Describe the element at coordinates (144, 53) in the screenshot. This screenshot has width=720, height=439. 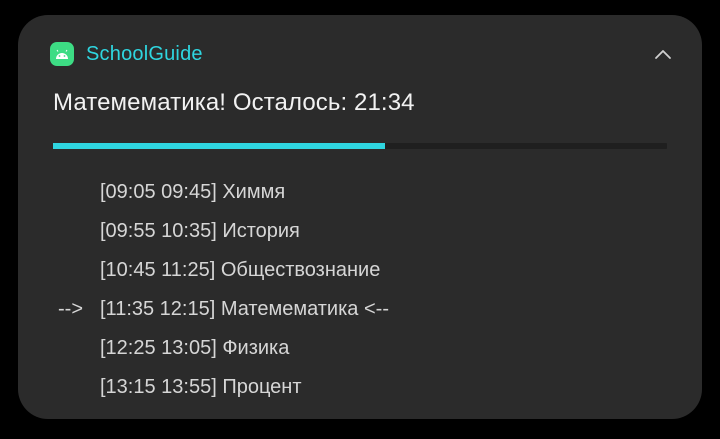
I see `app-name: SchoolGuide` at that location.